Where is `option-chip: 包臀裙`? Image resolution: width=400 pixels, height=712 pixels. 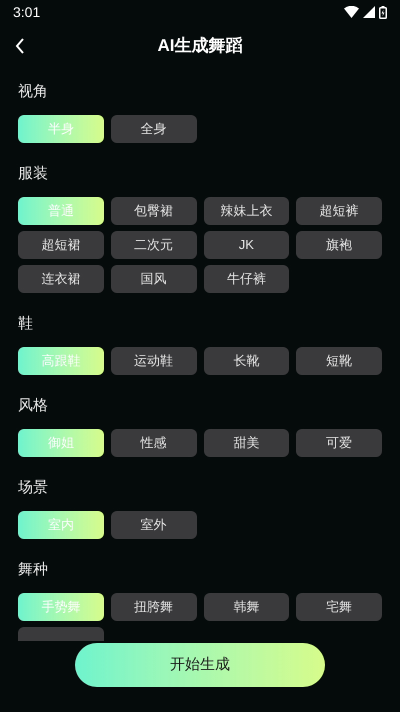 option-chip: 包臀裙 is located at coordinates (153, 211).